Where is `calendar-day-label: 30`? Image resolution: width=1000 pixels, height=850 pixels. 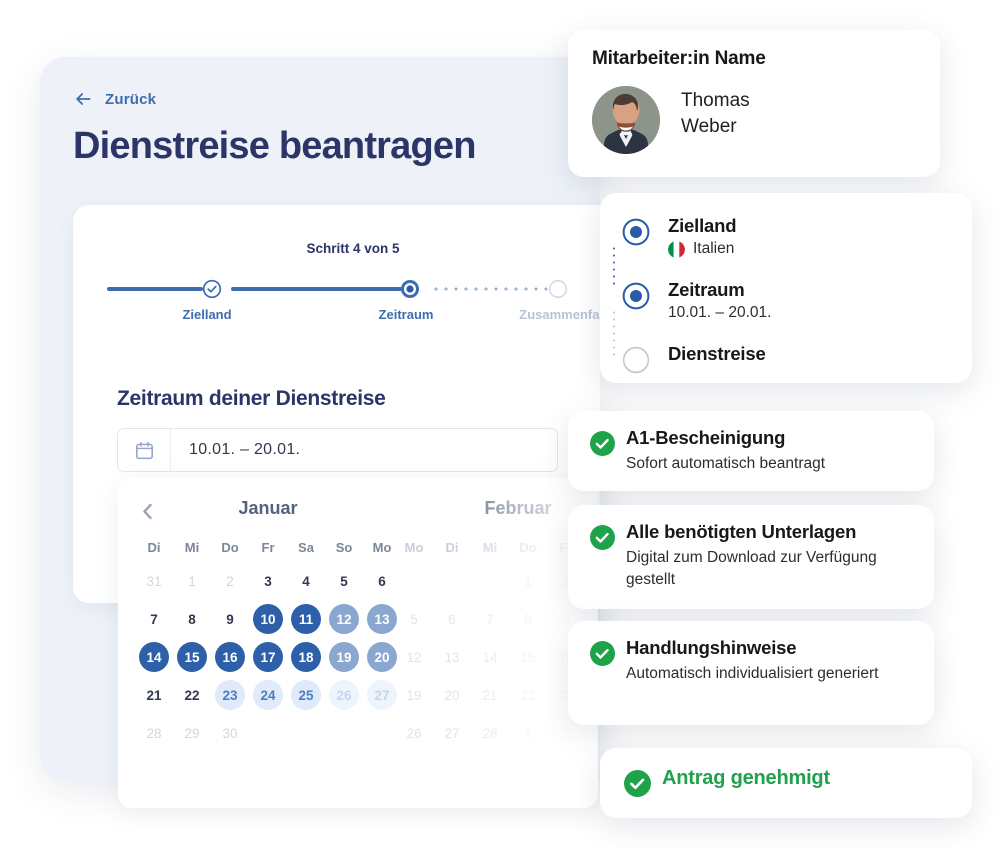 calendar-day-label: 30 is located at coordinates (230, 733).